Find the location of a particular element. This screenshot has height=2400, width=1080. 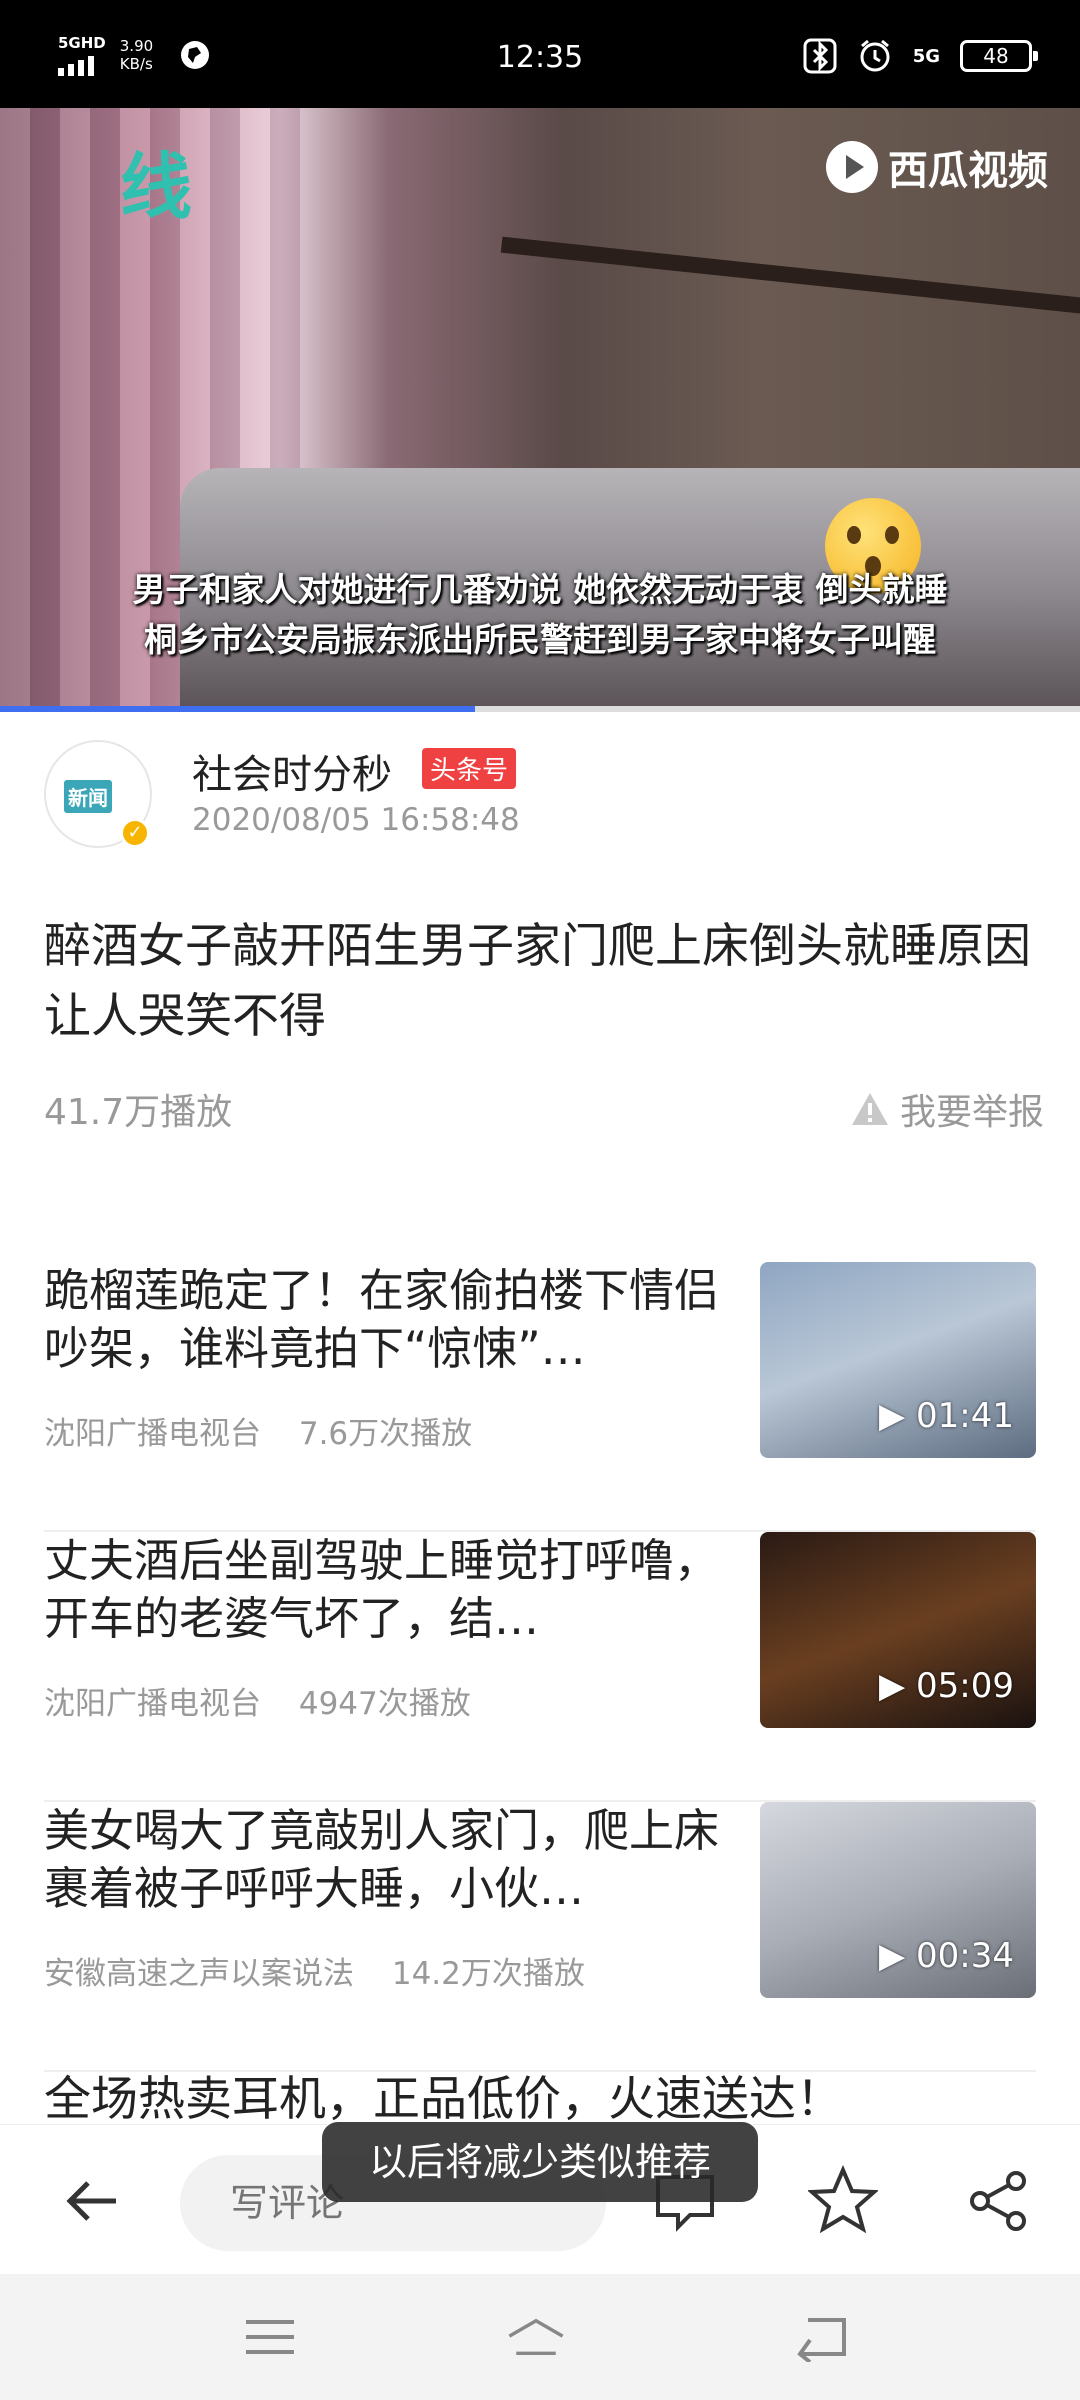

related-plays: 14.2万次播放 is located at coordinates (488, 1974).